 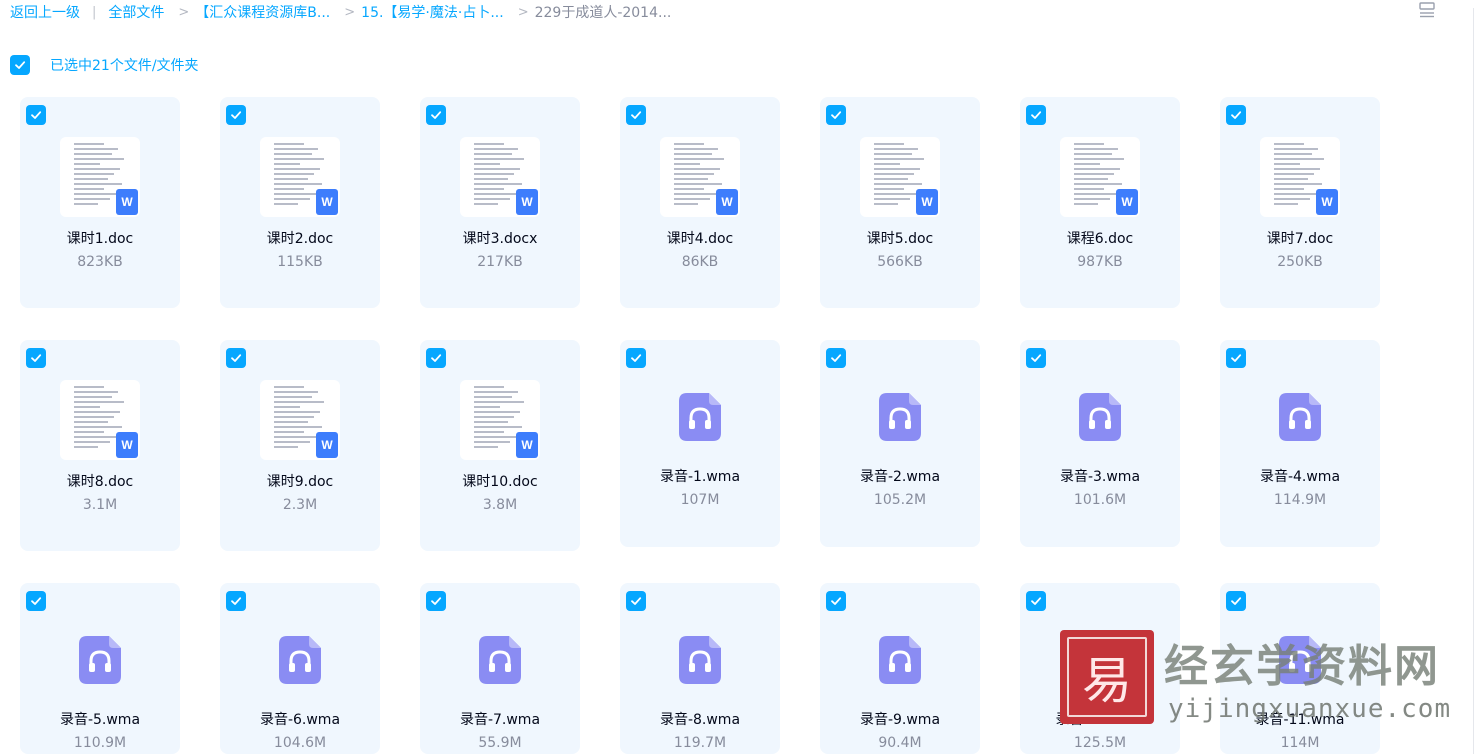 What do you see at coordinates (1300, 239) in the screenshot?
I see `file-name: 课时7.doc` at bounding box center [1300, 239].